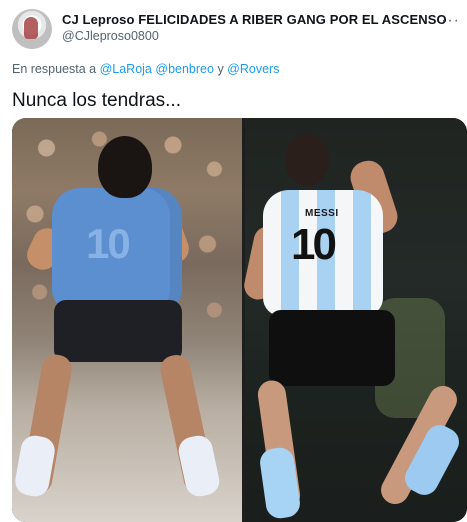 The height and width of the screenshot is (522, 467). I want to click on user-avatar, so click(32, 29).